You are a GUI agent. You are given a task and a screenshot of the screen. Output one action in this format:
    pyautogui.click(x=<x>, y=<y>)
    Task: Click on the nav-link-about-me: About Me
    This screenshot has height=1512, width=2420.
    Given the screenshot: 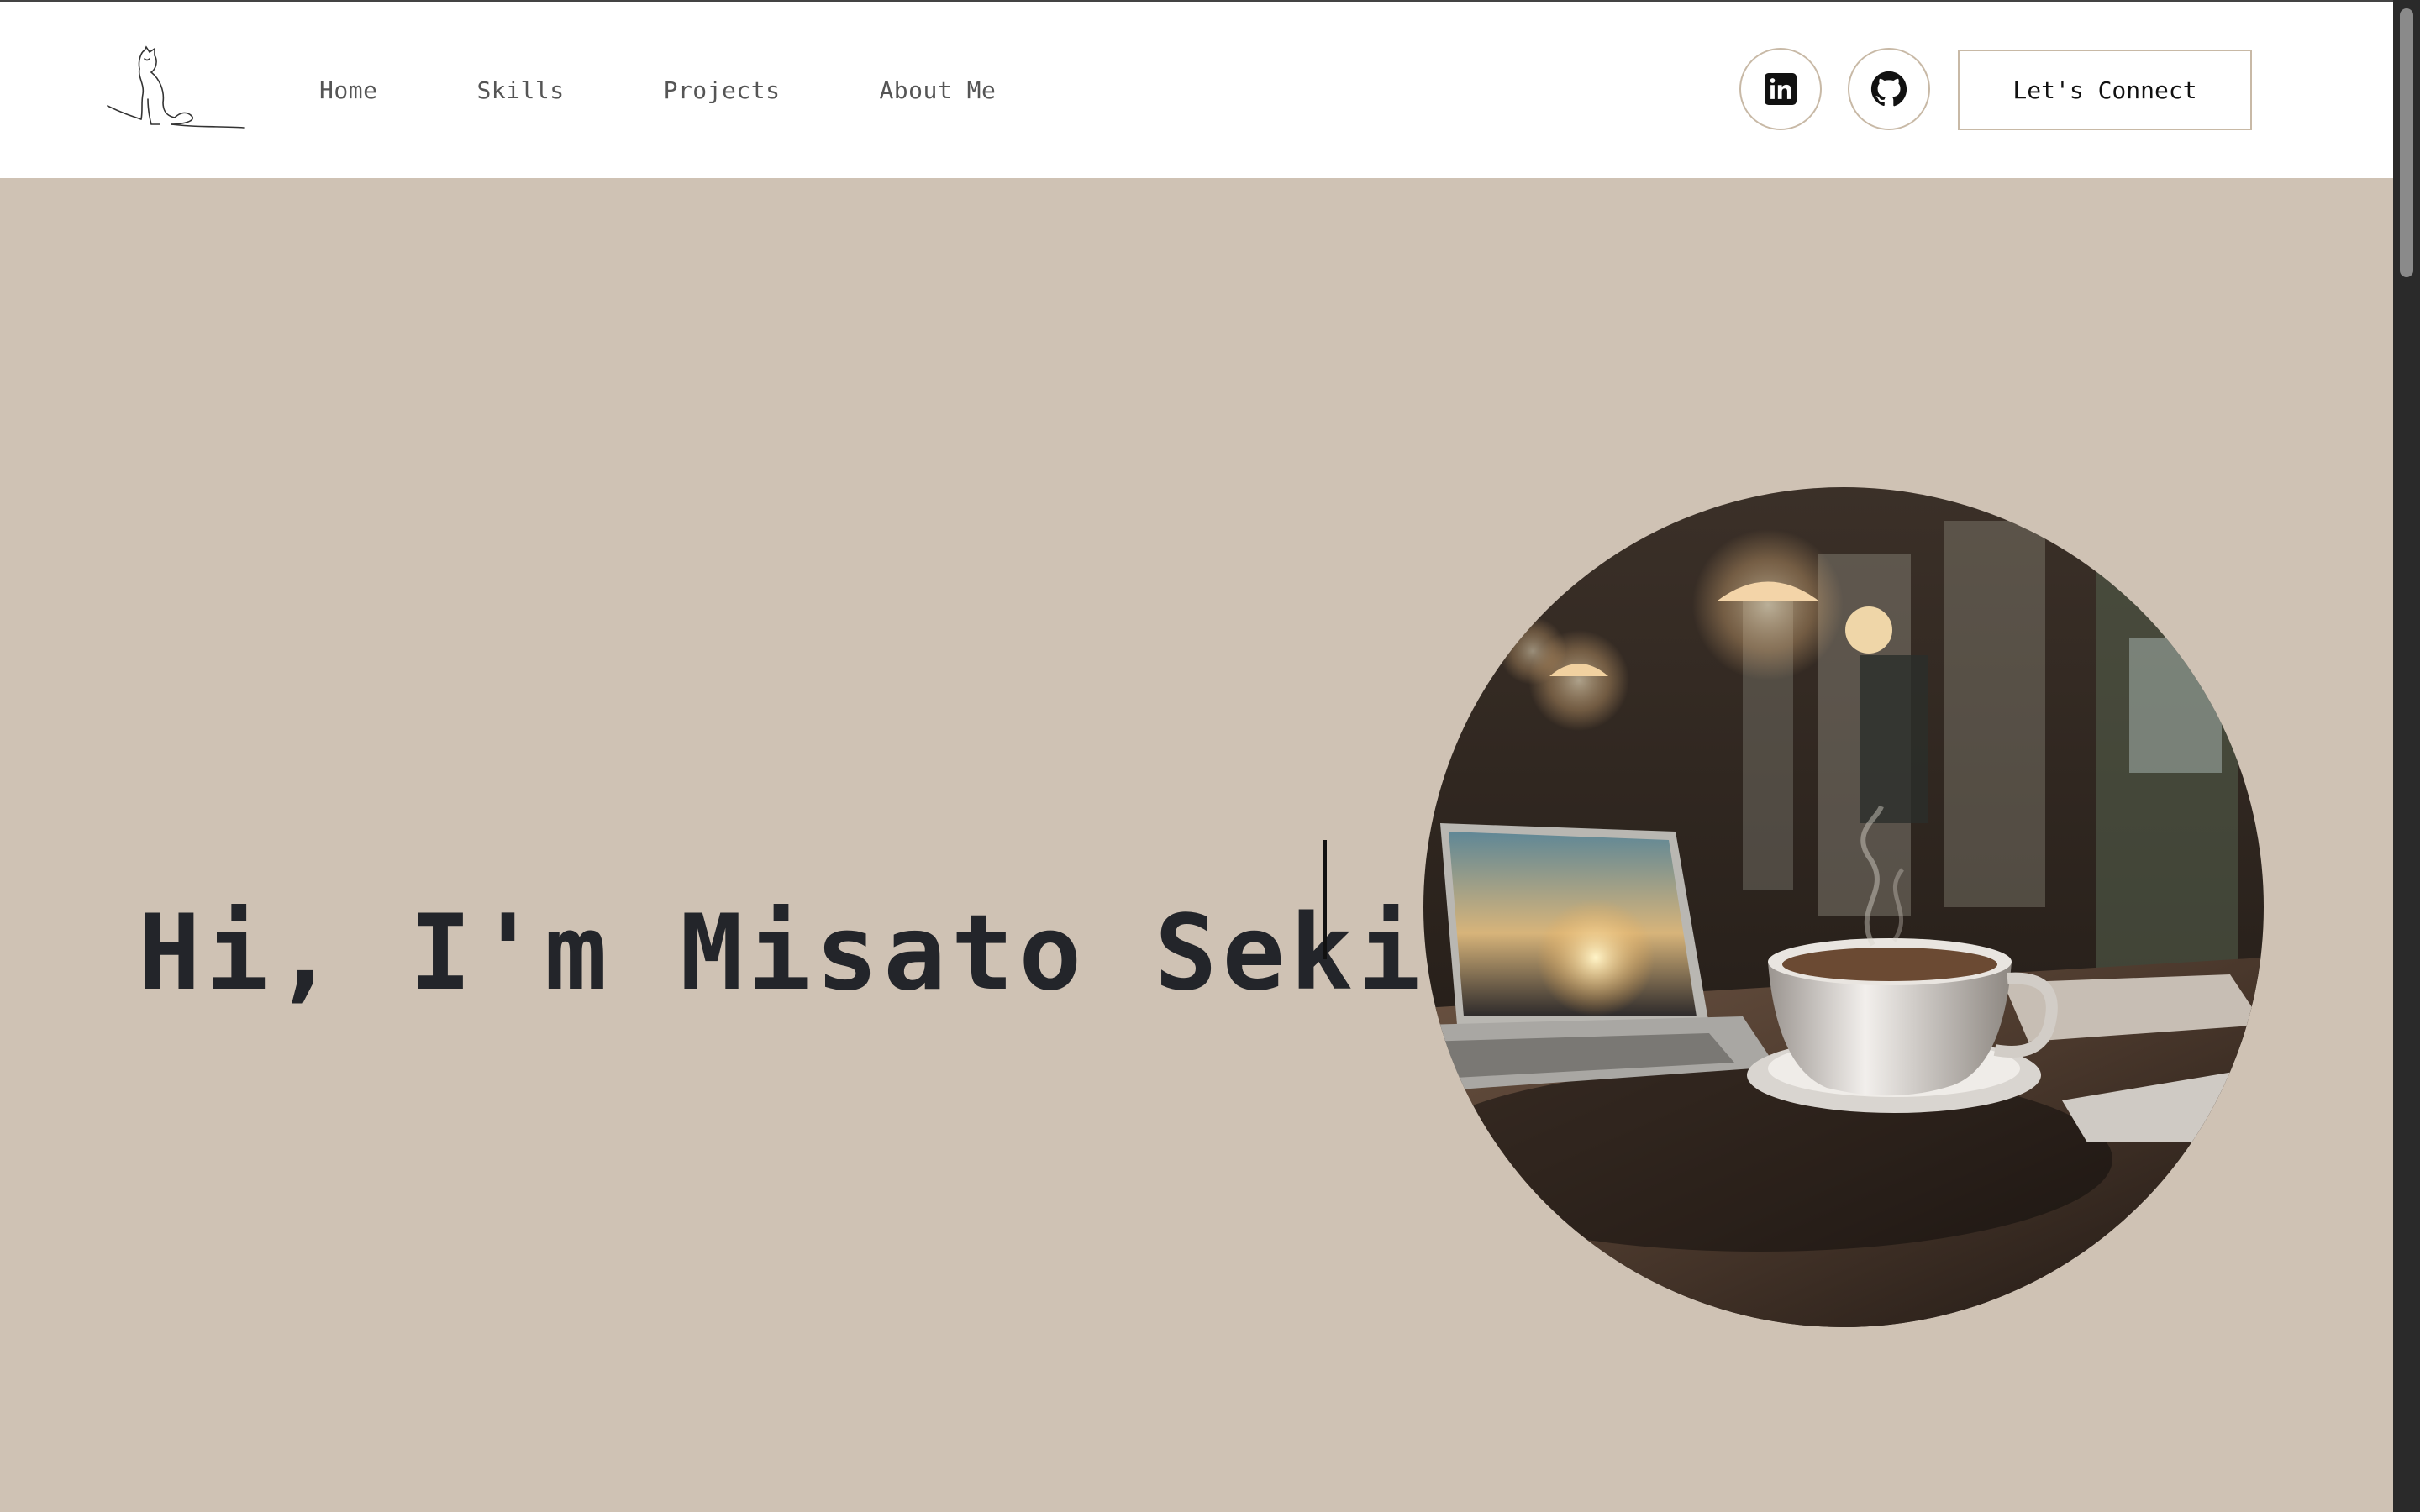 What is the action you would take?
    pyautogui.click(x=937, y=90)
    